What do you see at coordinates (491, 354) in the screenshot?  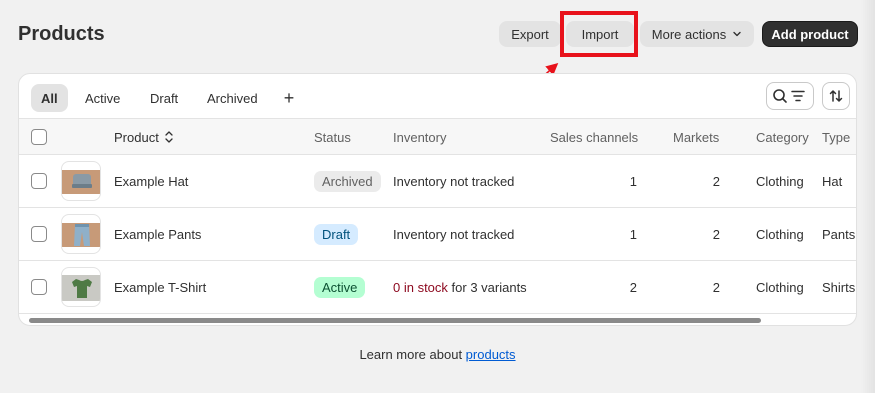 I see `products-help-link: products` at bounding box center [491, 354].